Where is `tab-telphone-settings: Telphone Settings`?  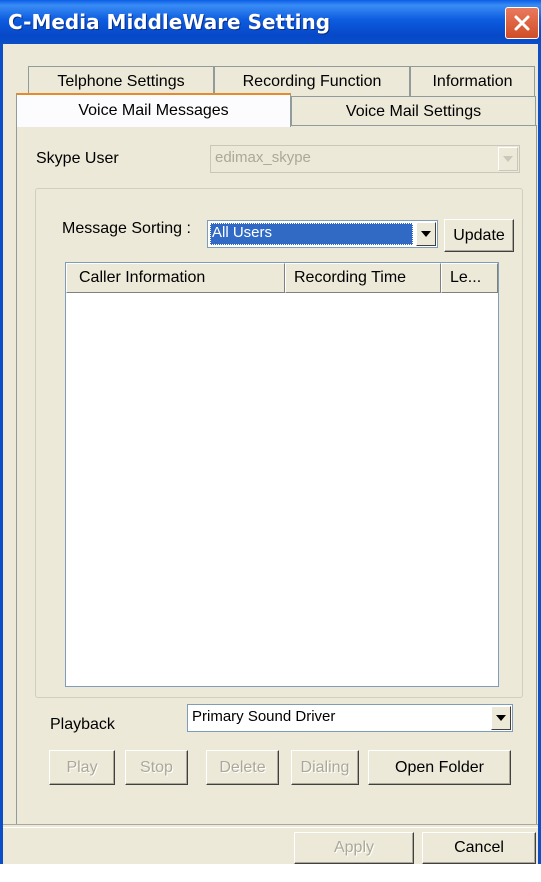 tab-telphone-settings: Telphone Settings is located at coordinates (121, 81).